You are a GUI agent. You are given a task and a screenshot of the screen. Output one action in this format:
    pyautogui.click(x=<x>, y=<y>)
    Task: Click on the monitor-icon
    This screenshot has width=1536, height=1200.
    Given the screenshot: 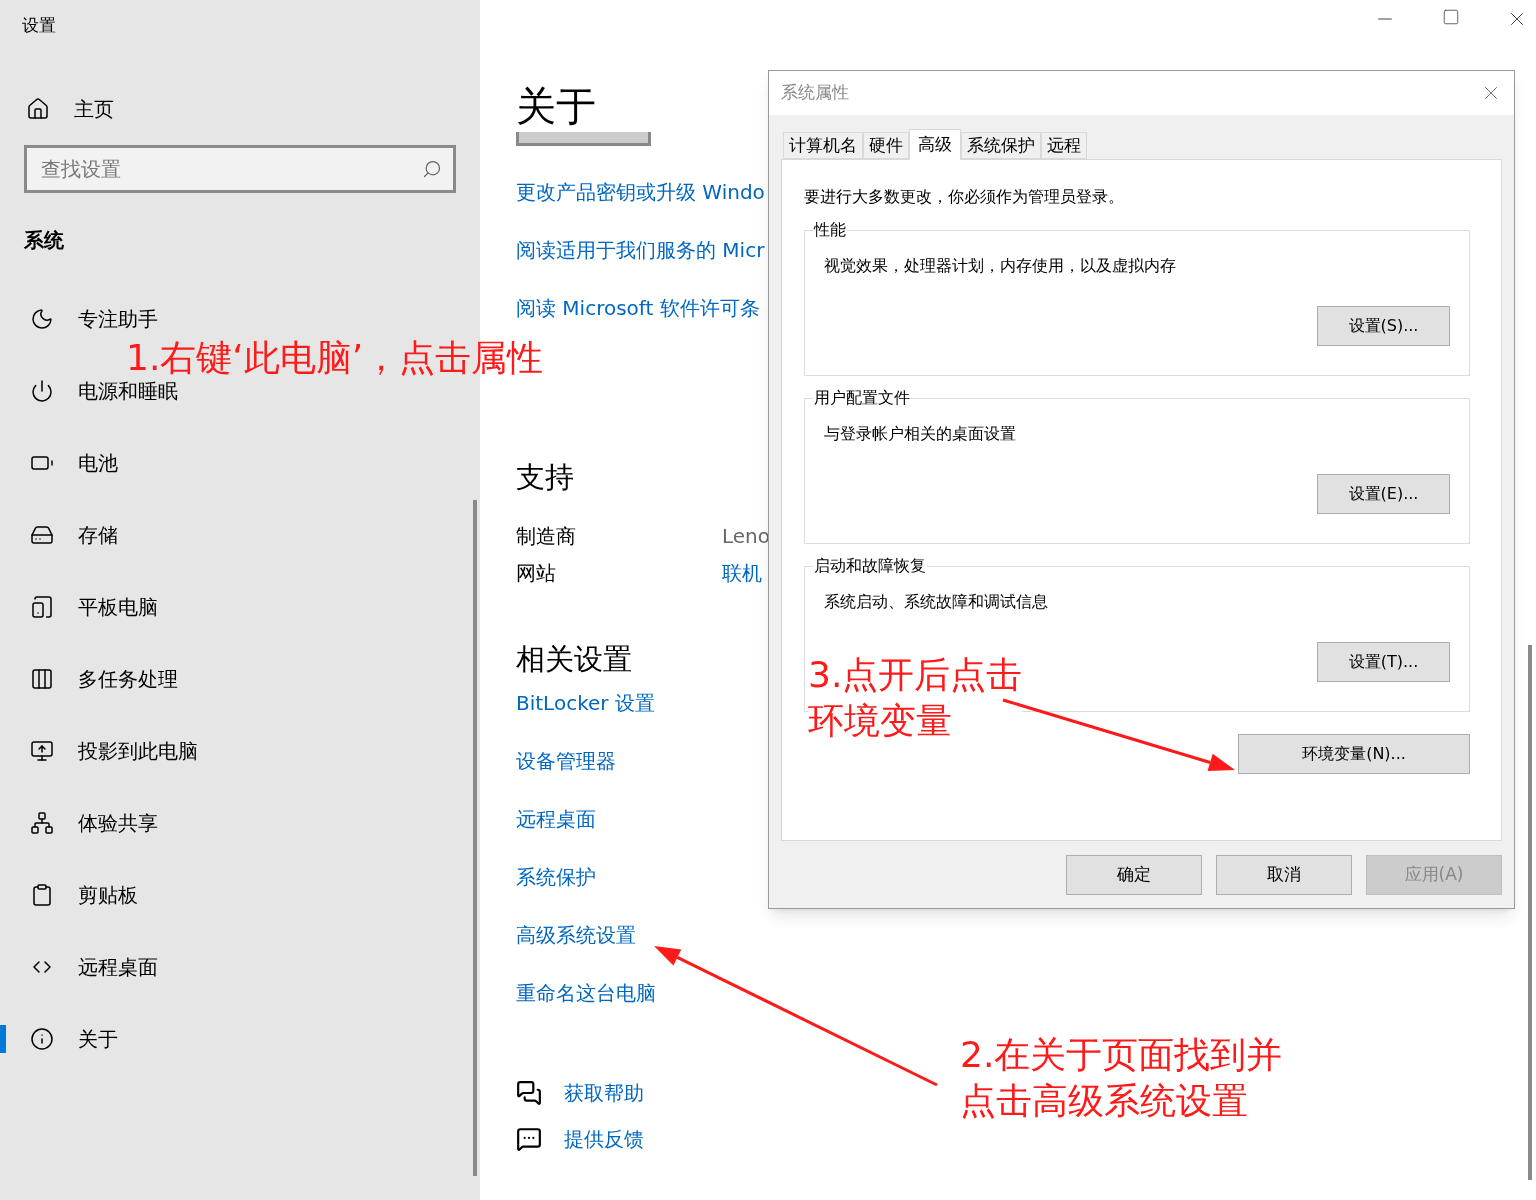 What is the action you would take?
    pyautogui.click(x=42, y=751)
    